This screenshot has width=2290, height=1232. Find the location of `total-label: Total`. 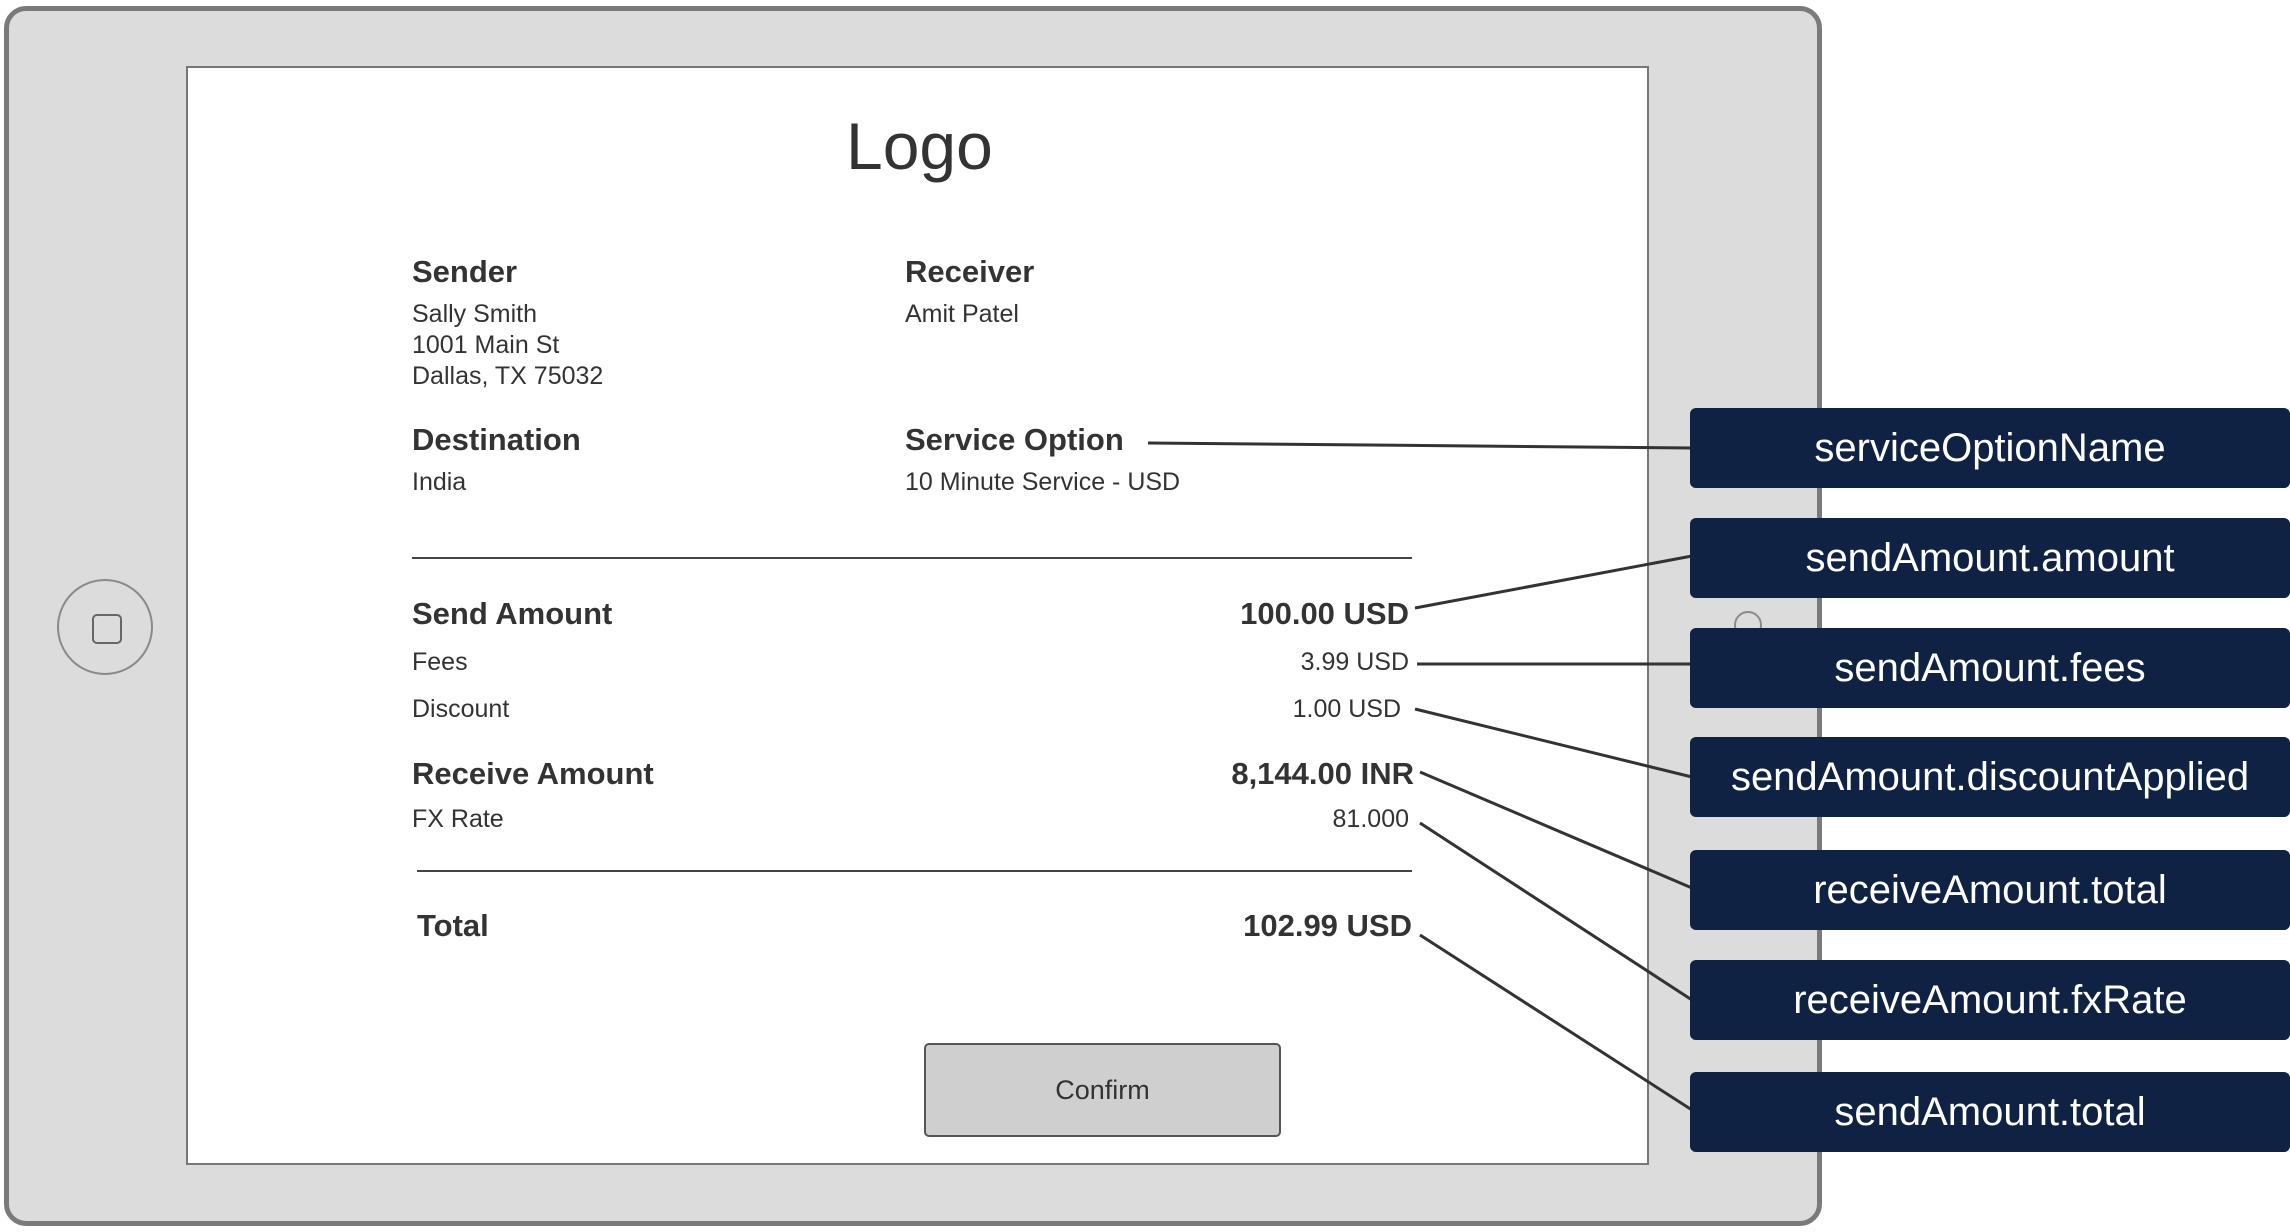

total-label: Total is located at coordinates (453, 925).